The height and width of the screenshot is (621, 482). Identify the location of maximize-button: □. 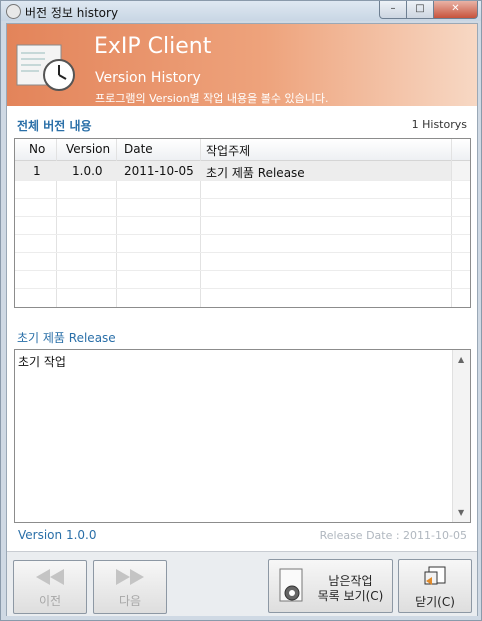
(420, 10).